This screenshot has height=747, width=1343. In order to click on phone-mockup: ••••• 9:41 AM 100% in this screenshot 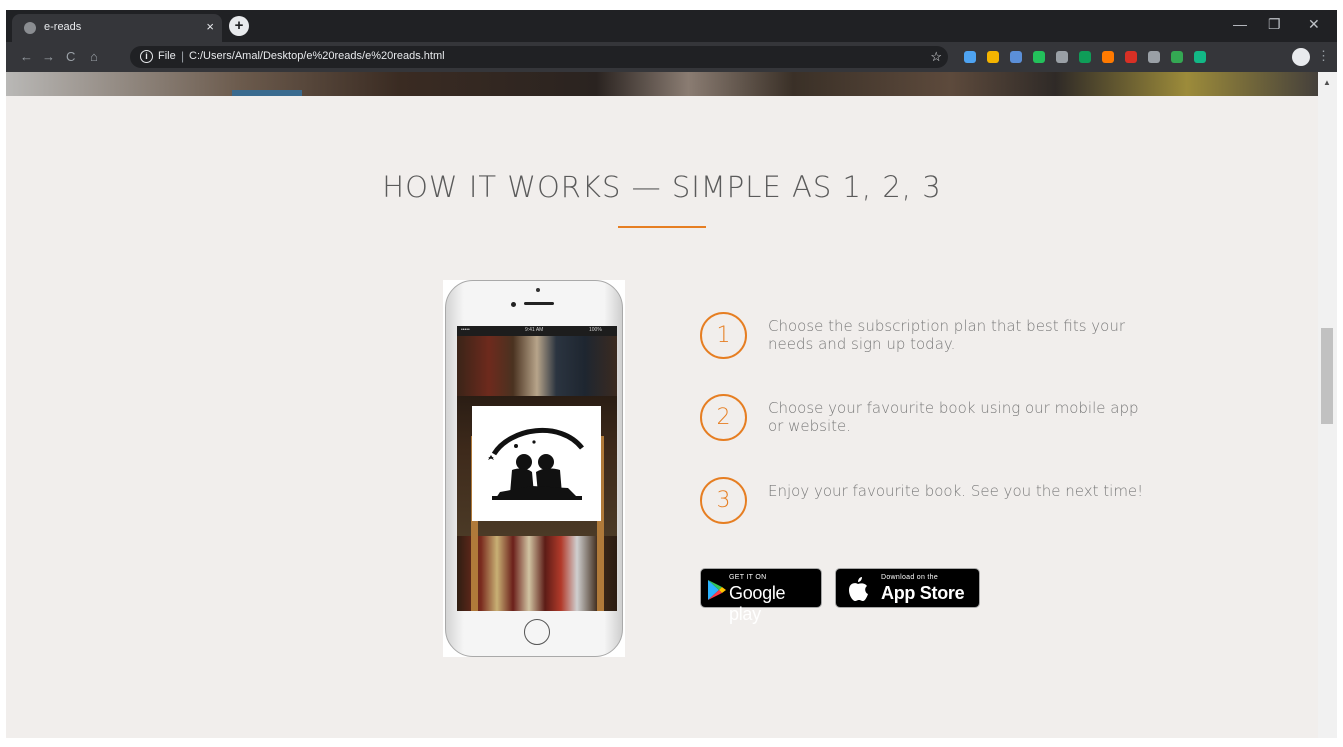, I will do `click(534, 468)`.